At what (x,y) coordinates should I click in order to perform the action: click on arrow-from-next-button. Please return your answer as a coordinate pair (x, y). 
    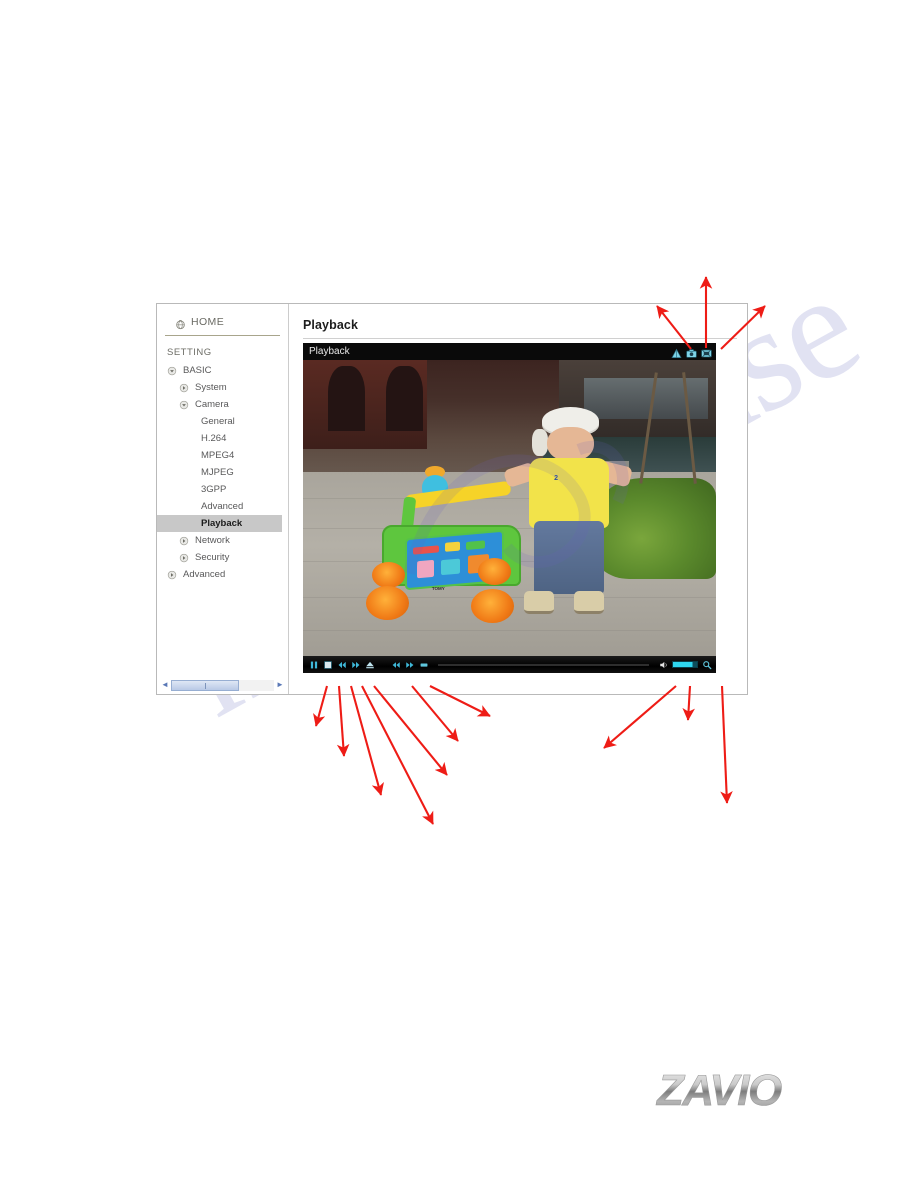
    Looking at the image, I should click on (397, 755).